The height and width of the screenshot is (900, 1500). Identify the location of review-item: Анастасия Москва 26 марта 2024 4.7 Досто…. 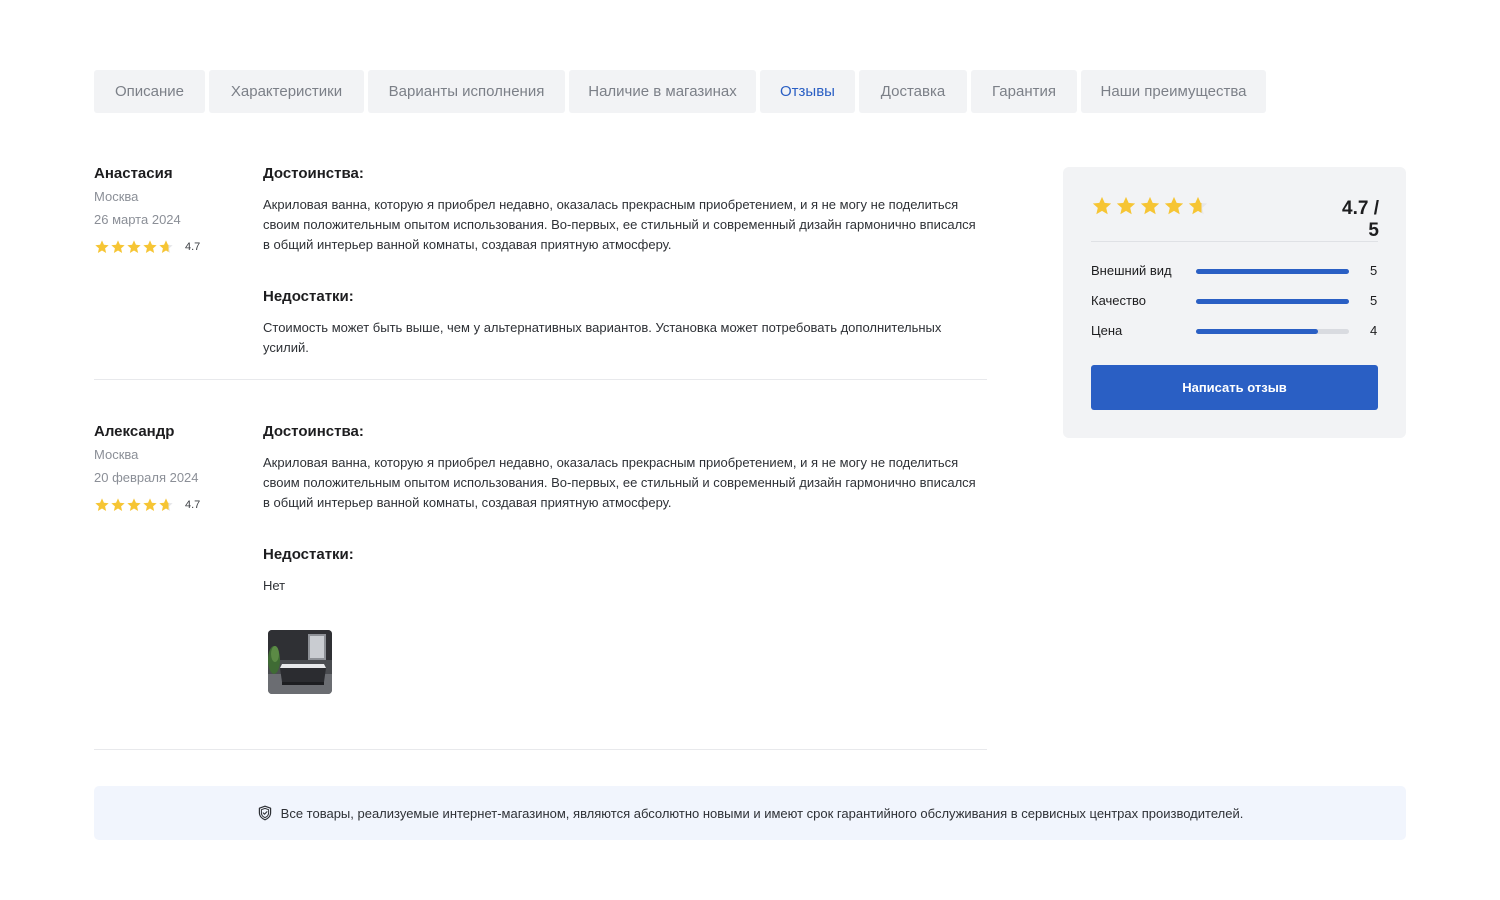
(540, 265).